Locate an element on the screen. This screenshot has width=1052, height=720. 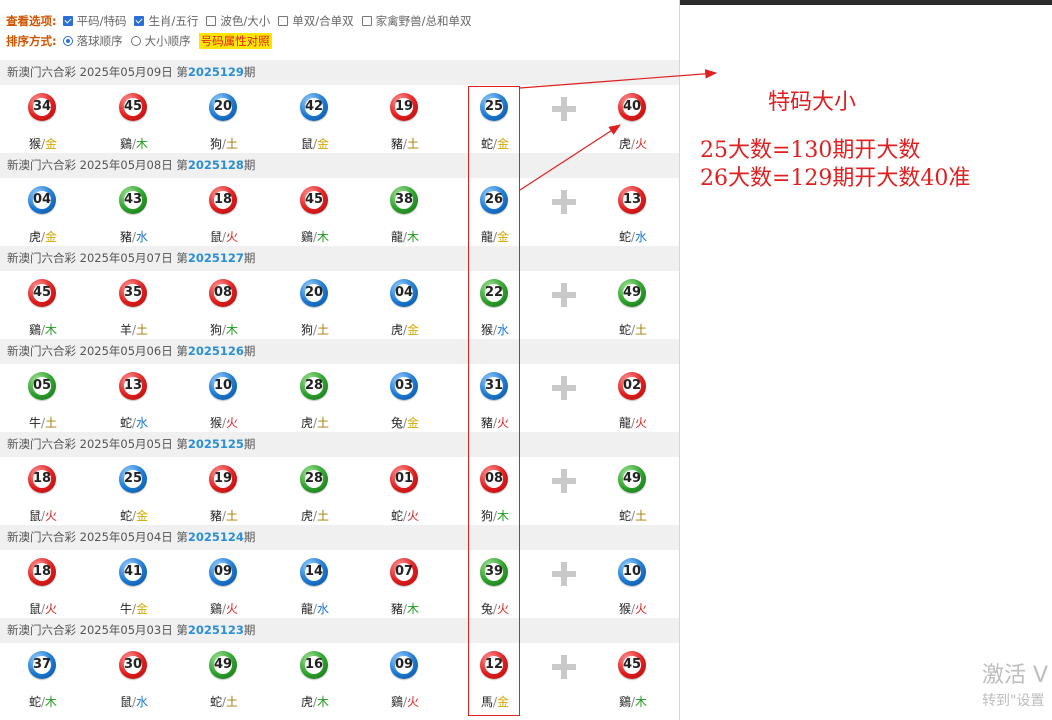
view-option-0: 平码/特码 is located at coordinates (94, 21).